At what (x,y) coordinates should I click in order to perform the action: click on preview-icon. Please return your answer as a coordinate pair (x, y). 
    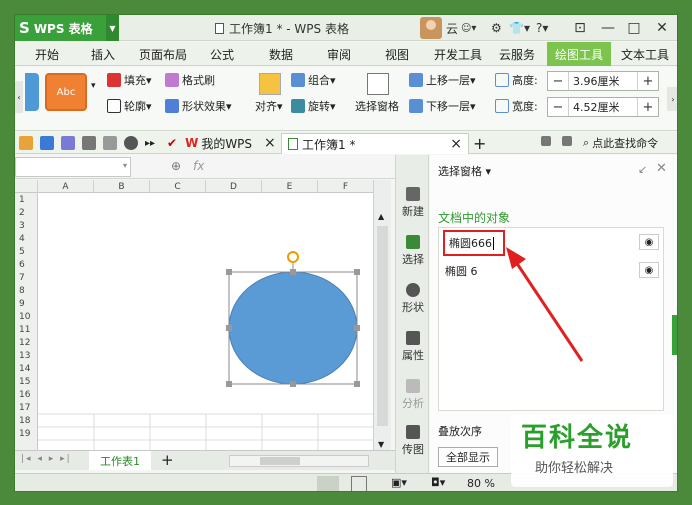
    Looking at the image, I should click on (110, 143).